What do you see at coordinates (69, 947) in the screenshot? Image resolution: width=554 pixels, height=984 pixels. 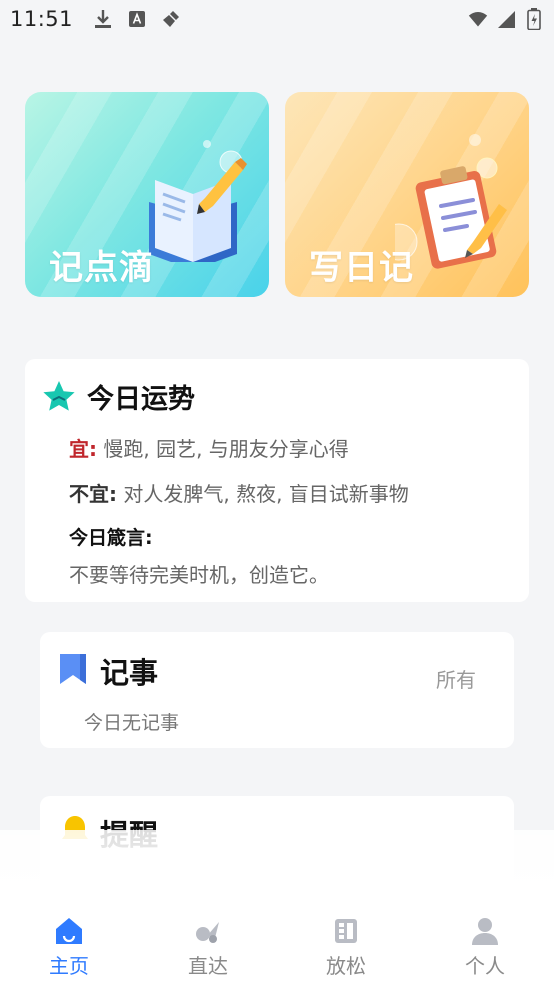 I see `nav-home: 主页` at bounding box center [69, 947].